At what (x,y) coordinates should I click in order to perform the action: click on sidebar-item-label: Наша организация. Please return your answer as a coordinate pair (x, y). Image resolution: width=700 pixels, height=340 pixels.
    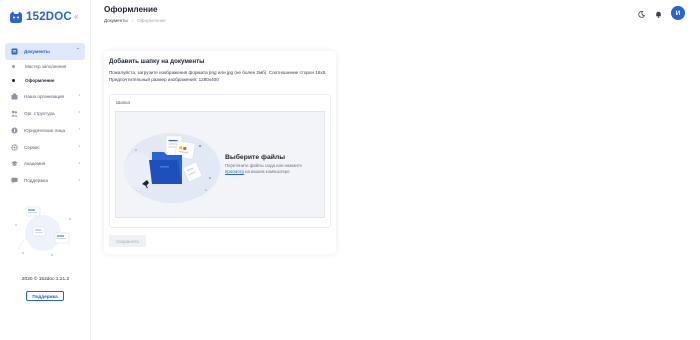
    Looking at the image, I should click on (44, 96).